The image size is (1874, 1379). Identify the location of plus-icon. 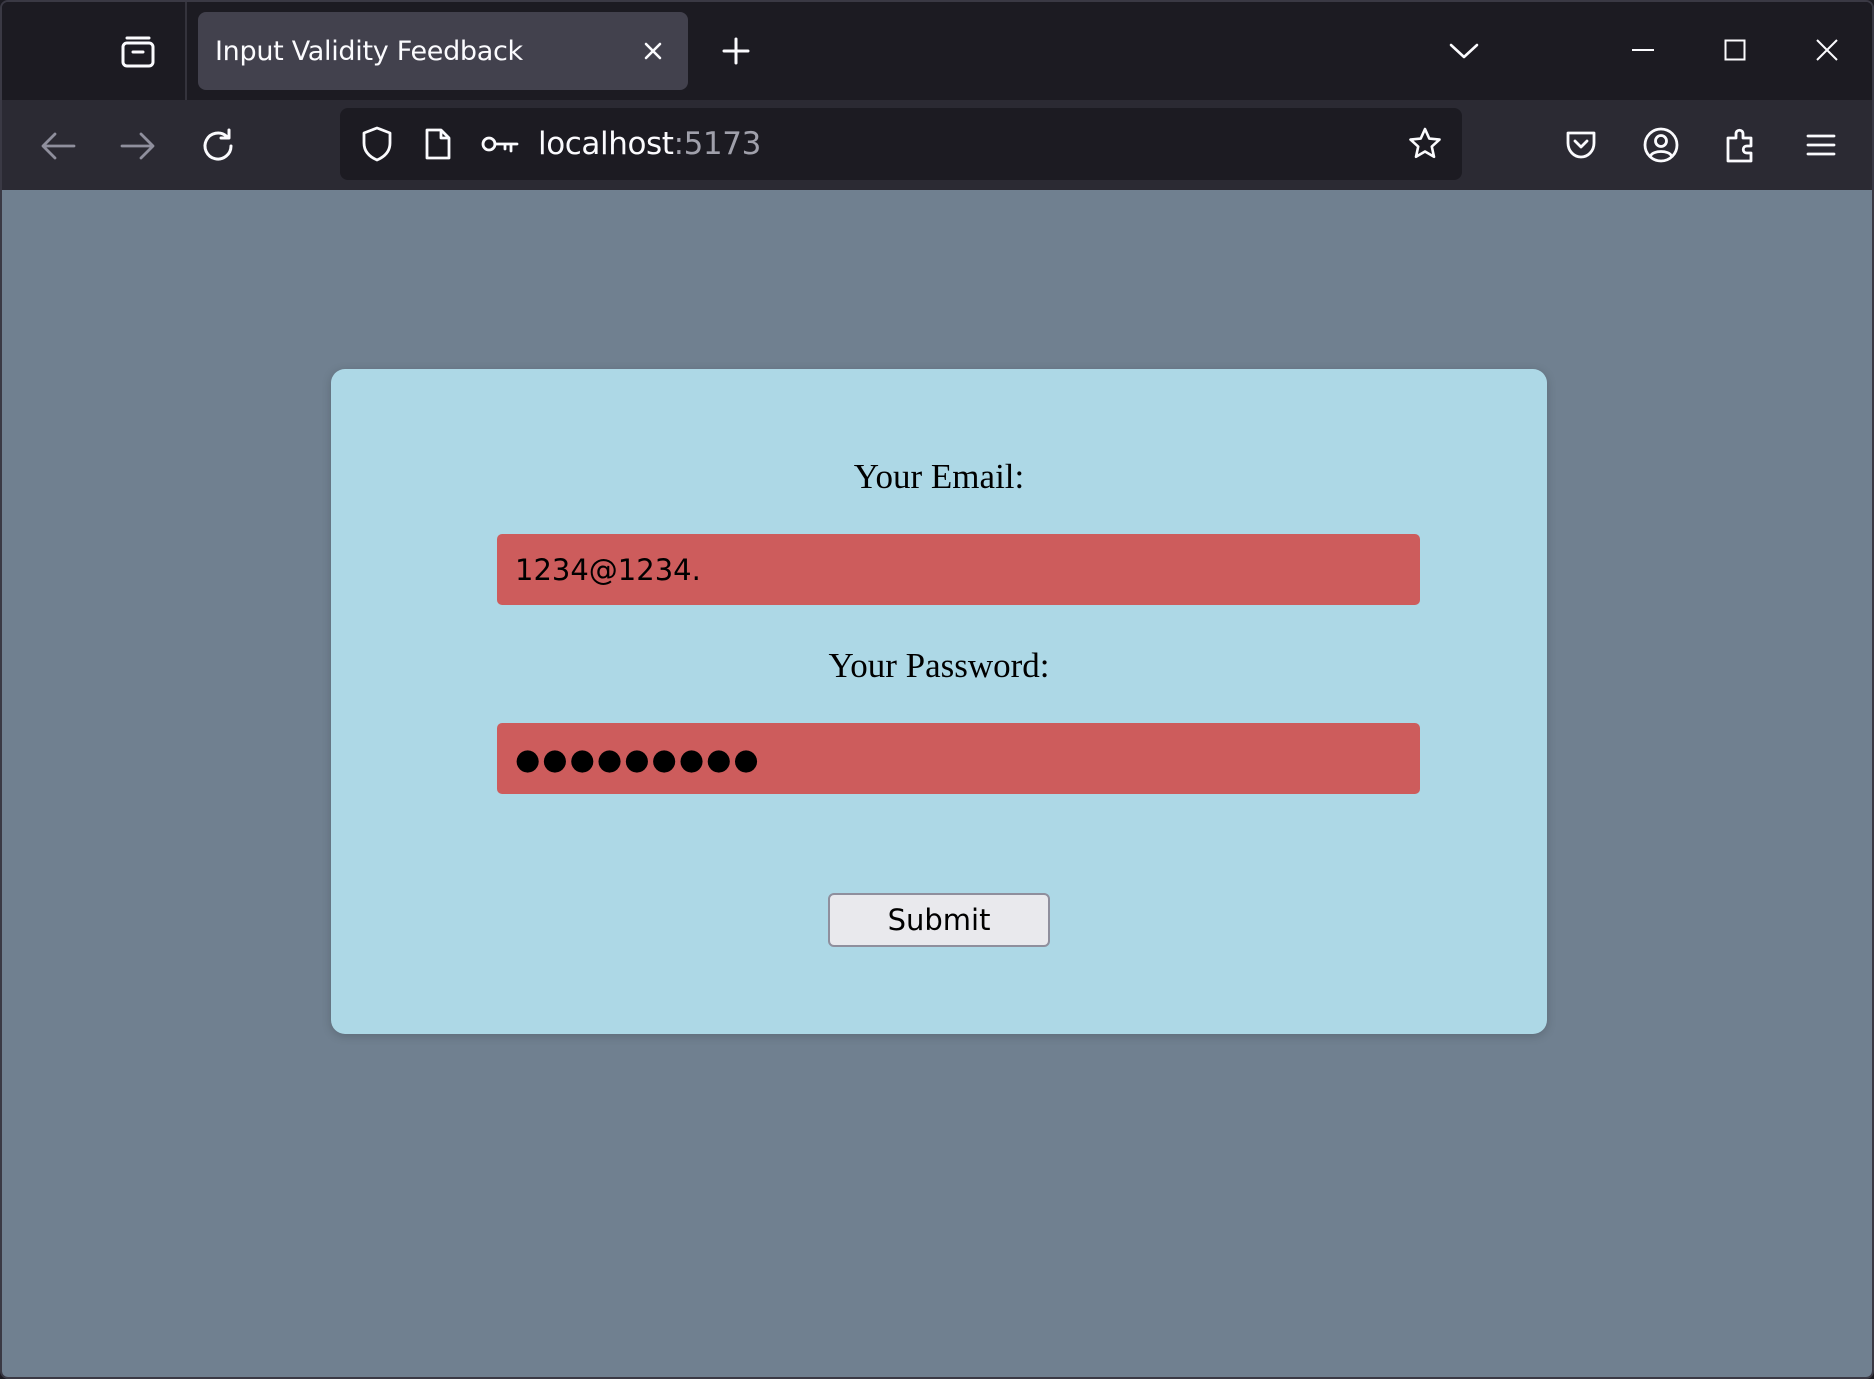
(736, 51).